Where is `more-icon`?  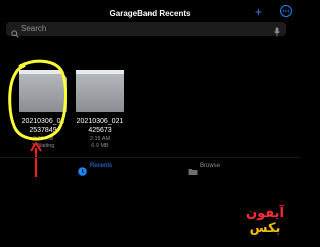
more-icon is located at coordinates (286, 11).